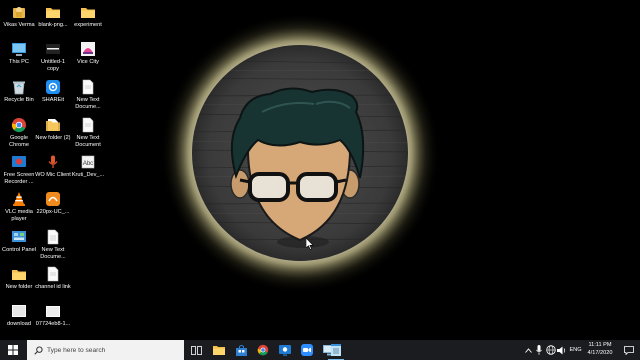 The width and height of the screenshot is (640, 360). I want to click on chrome-taskbar-button, so click(263, 350).